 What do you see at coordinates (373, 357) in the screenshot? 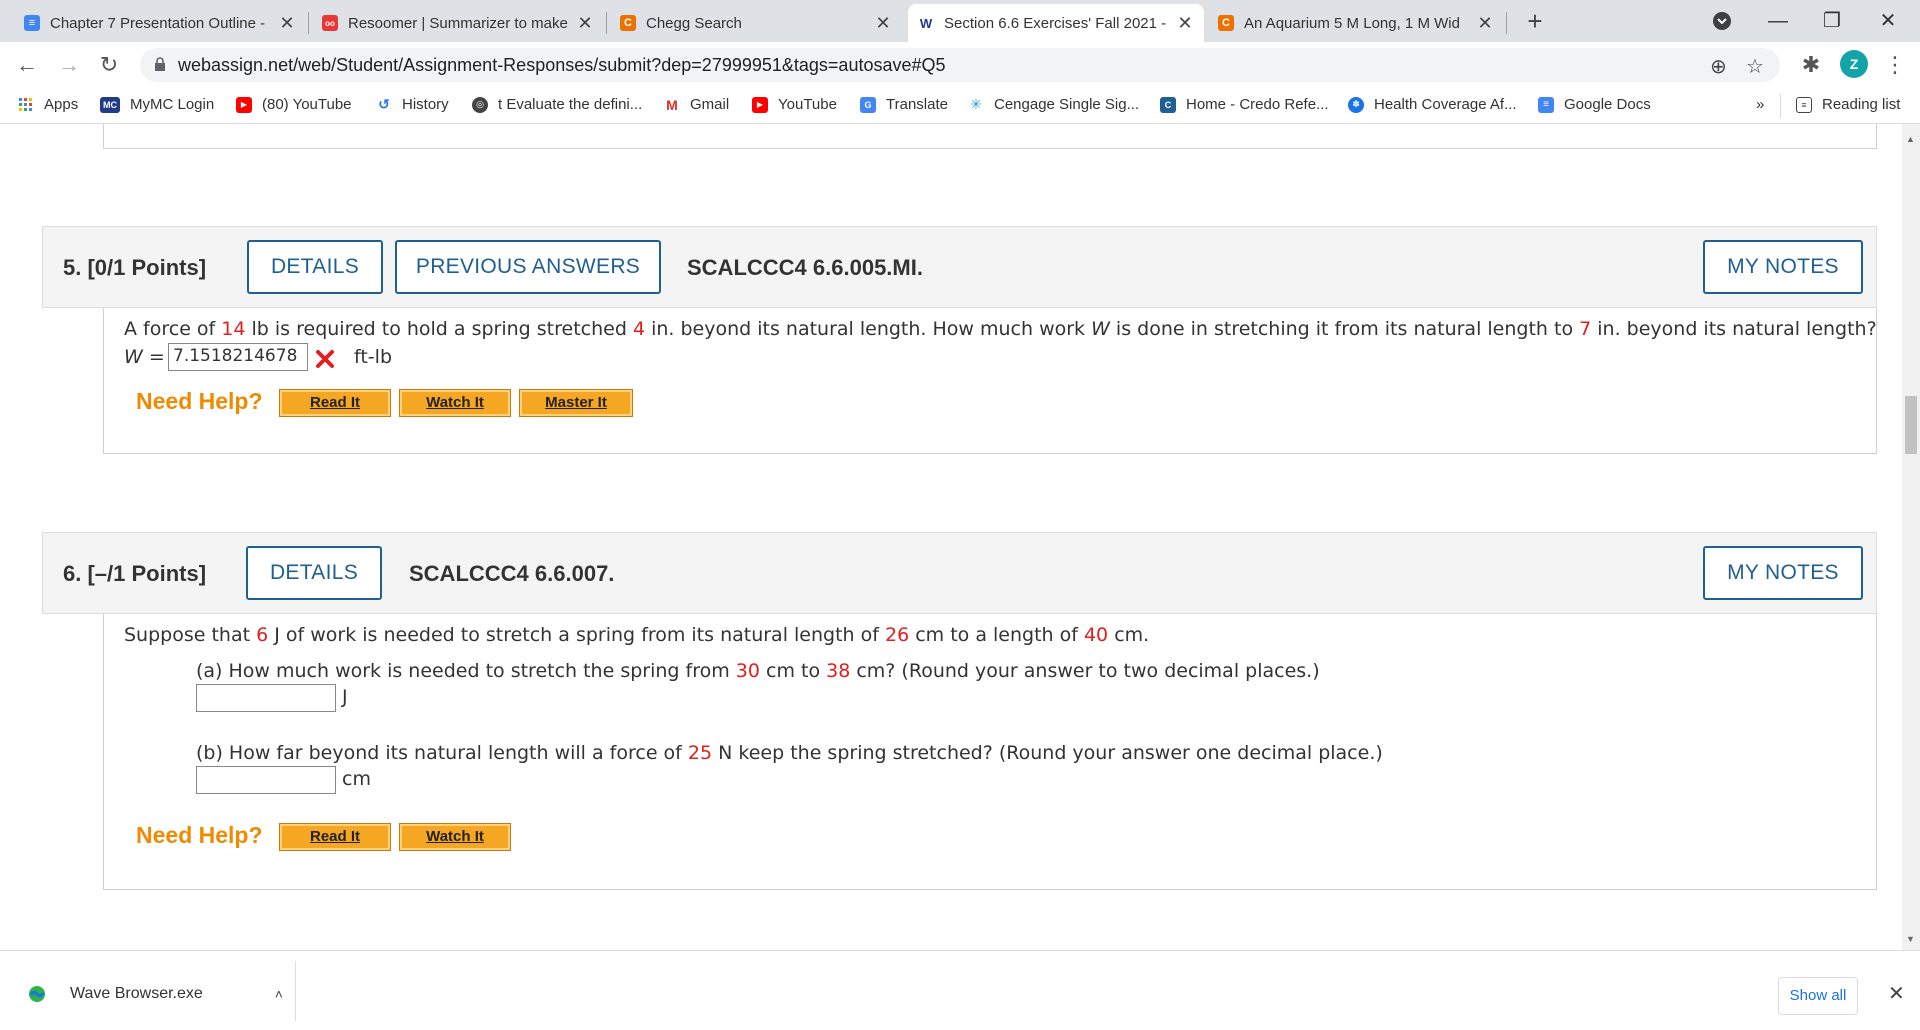
I see `question-5-answer-unit: ft-lb` at bounding box center [373, 357].